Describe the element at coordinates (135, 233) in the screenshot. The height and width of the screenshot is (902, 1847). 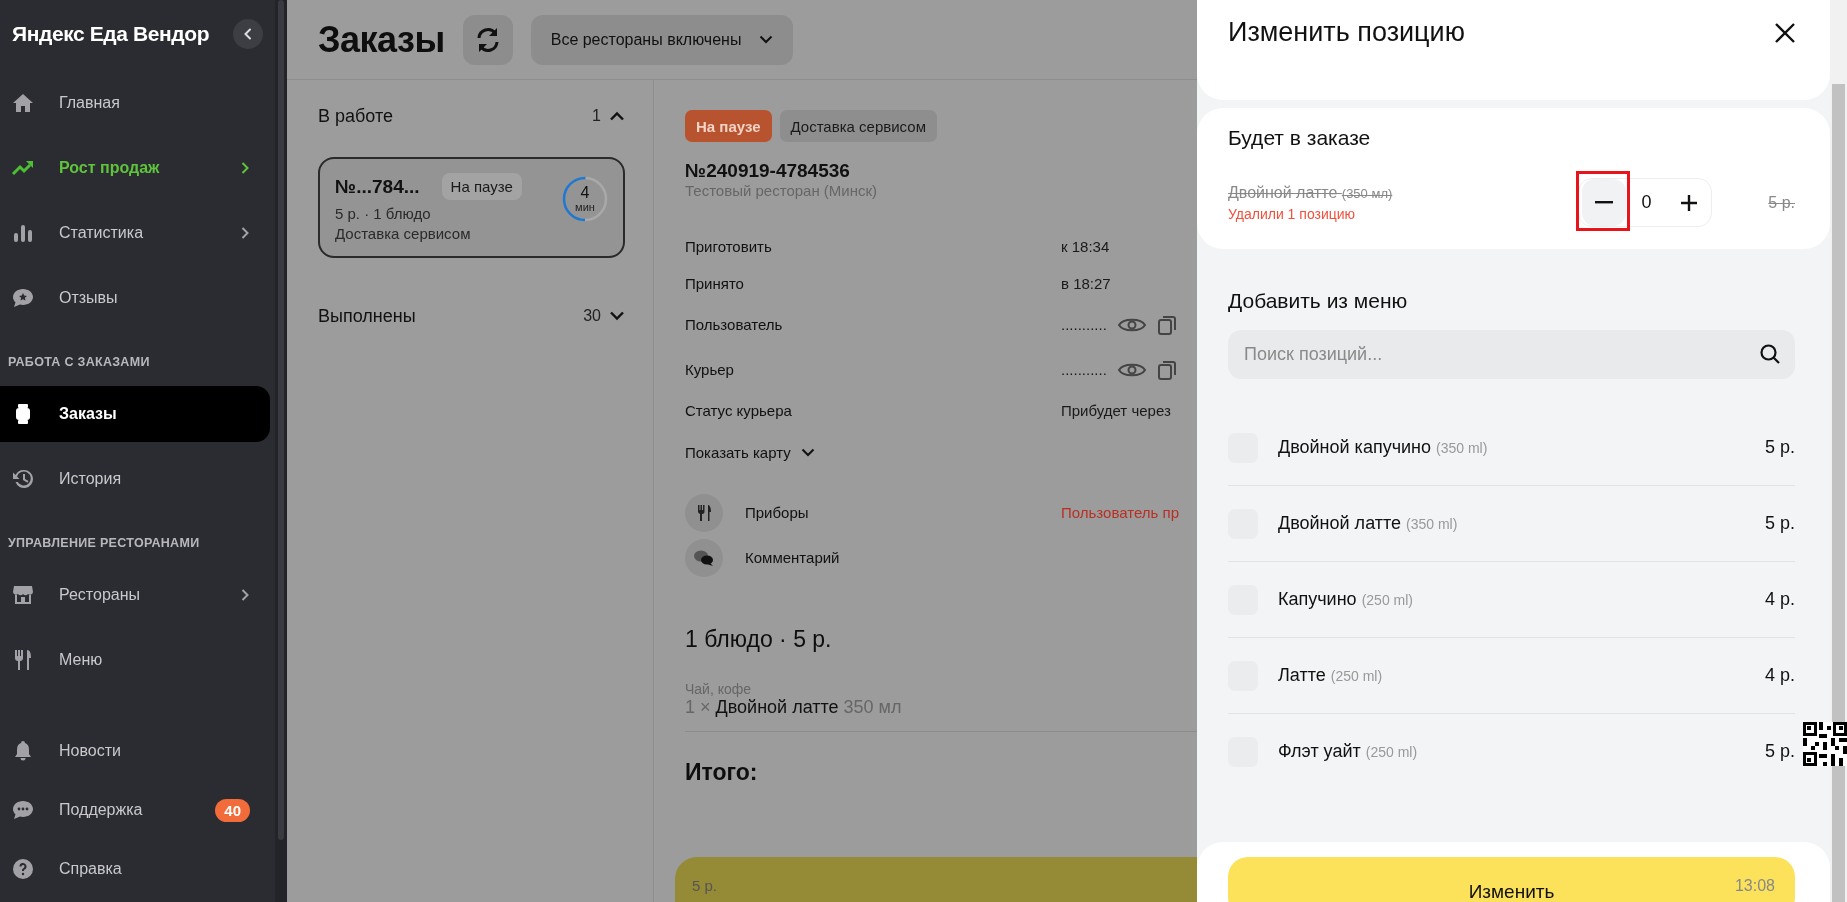
I see `nav-item: Статистика` at that location.